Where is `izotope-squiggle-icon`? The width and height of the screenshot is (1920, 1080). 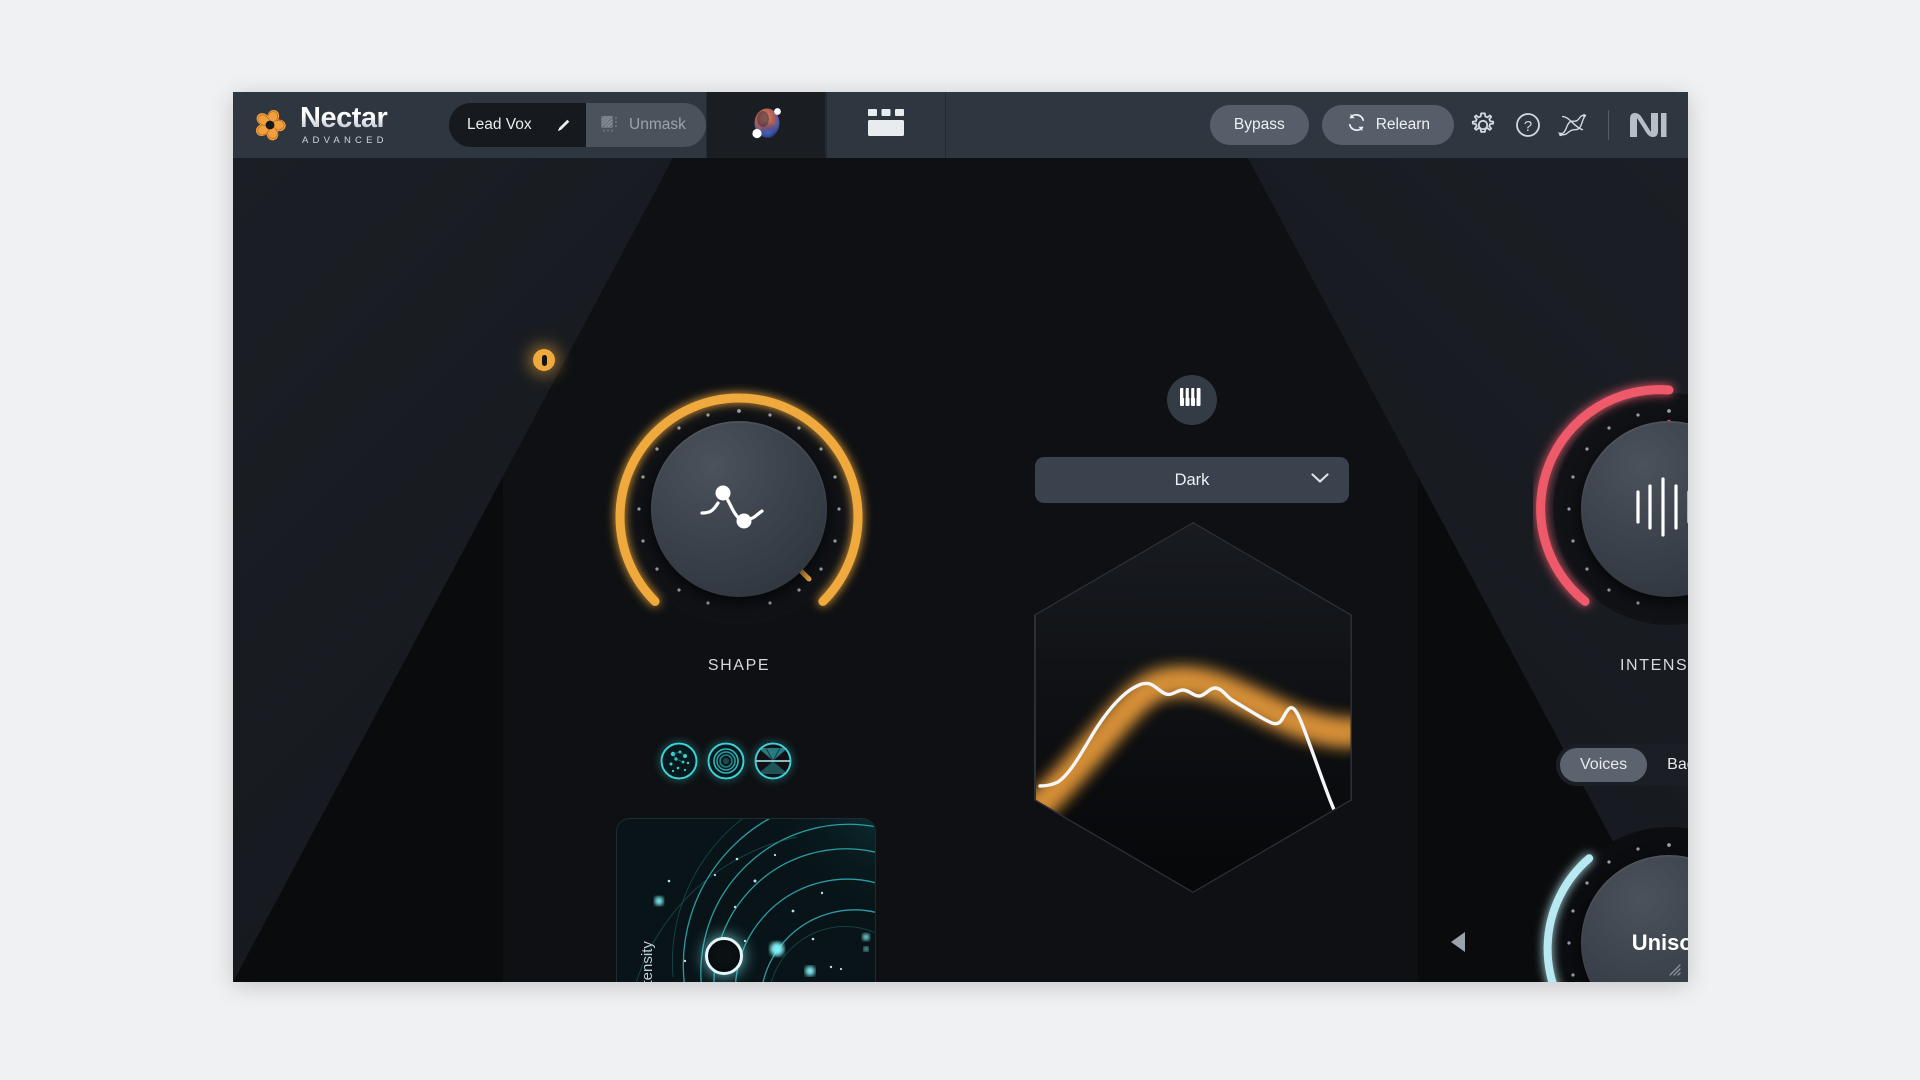 izotope-squiggle-icon is located at coordinates (1573, 125).